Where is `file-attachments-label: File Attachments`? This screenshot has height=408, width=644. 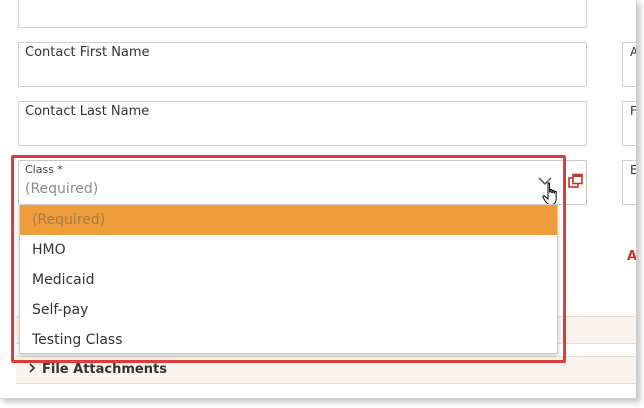
file-attachments-label: File Attachments is located at coordinates (104, 369).